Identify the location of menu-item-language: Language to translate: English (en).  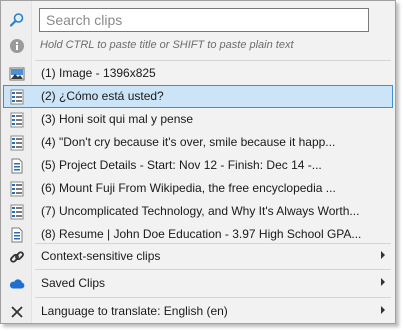
(198, 311).